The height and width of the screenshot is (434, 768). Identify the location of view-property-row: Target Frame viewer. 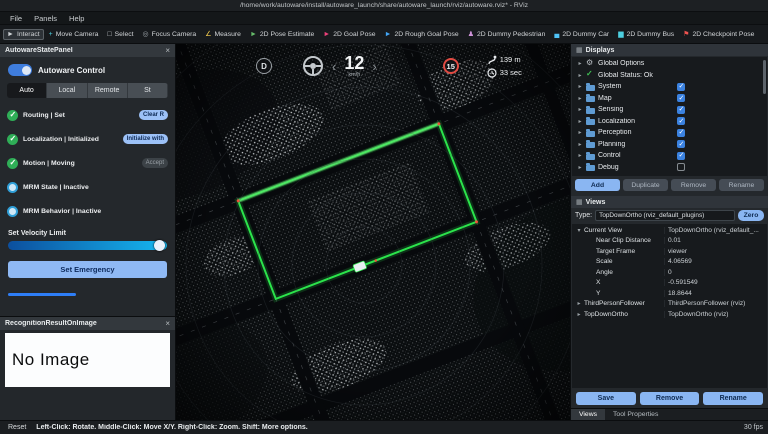
(669, 251).